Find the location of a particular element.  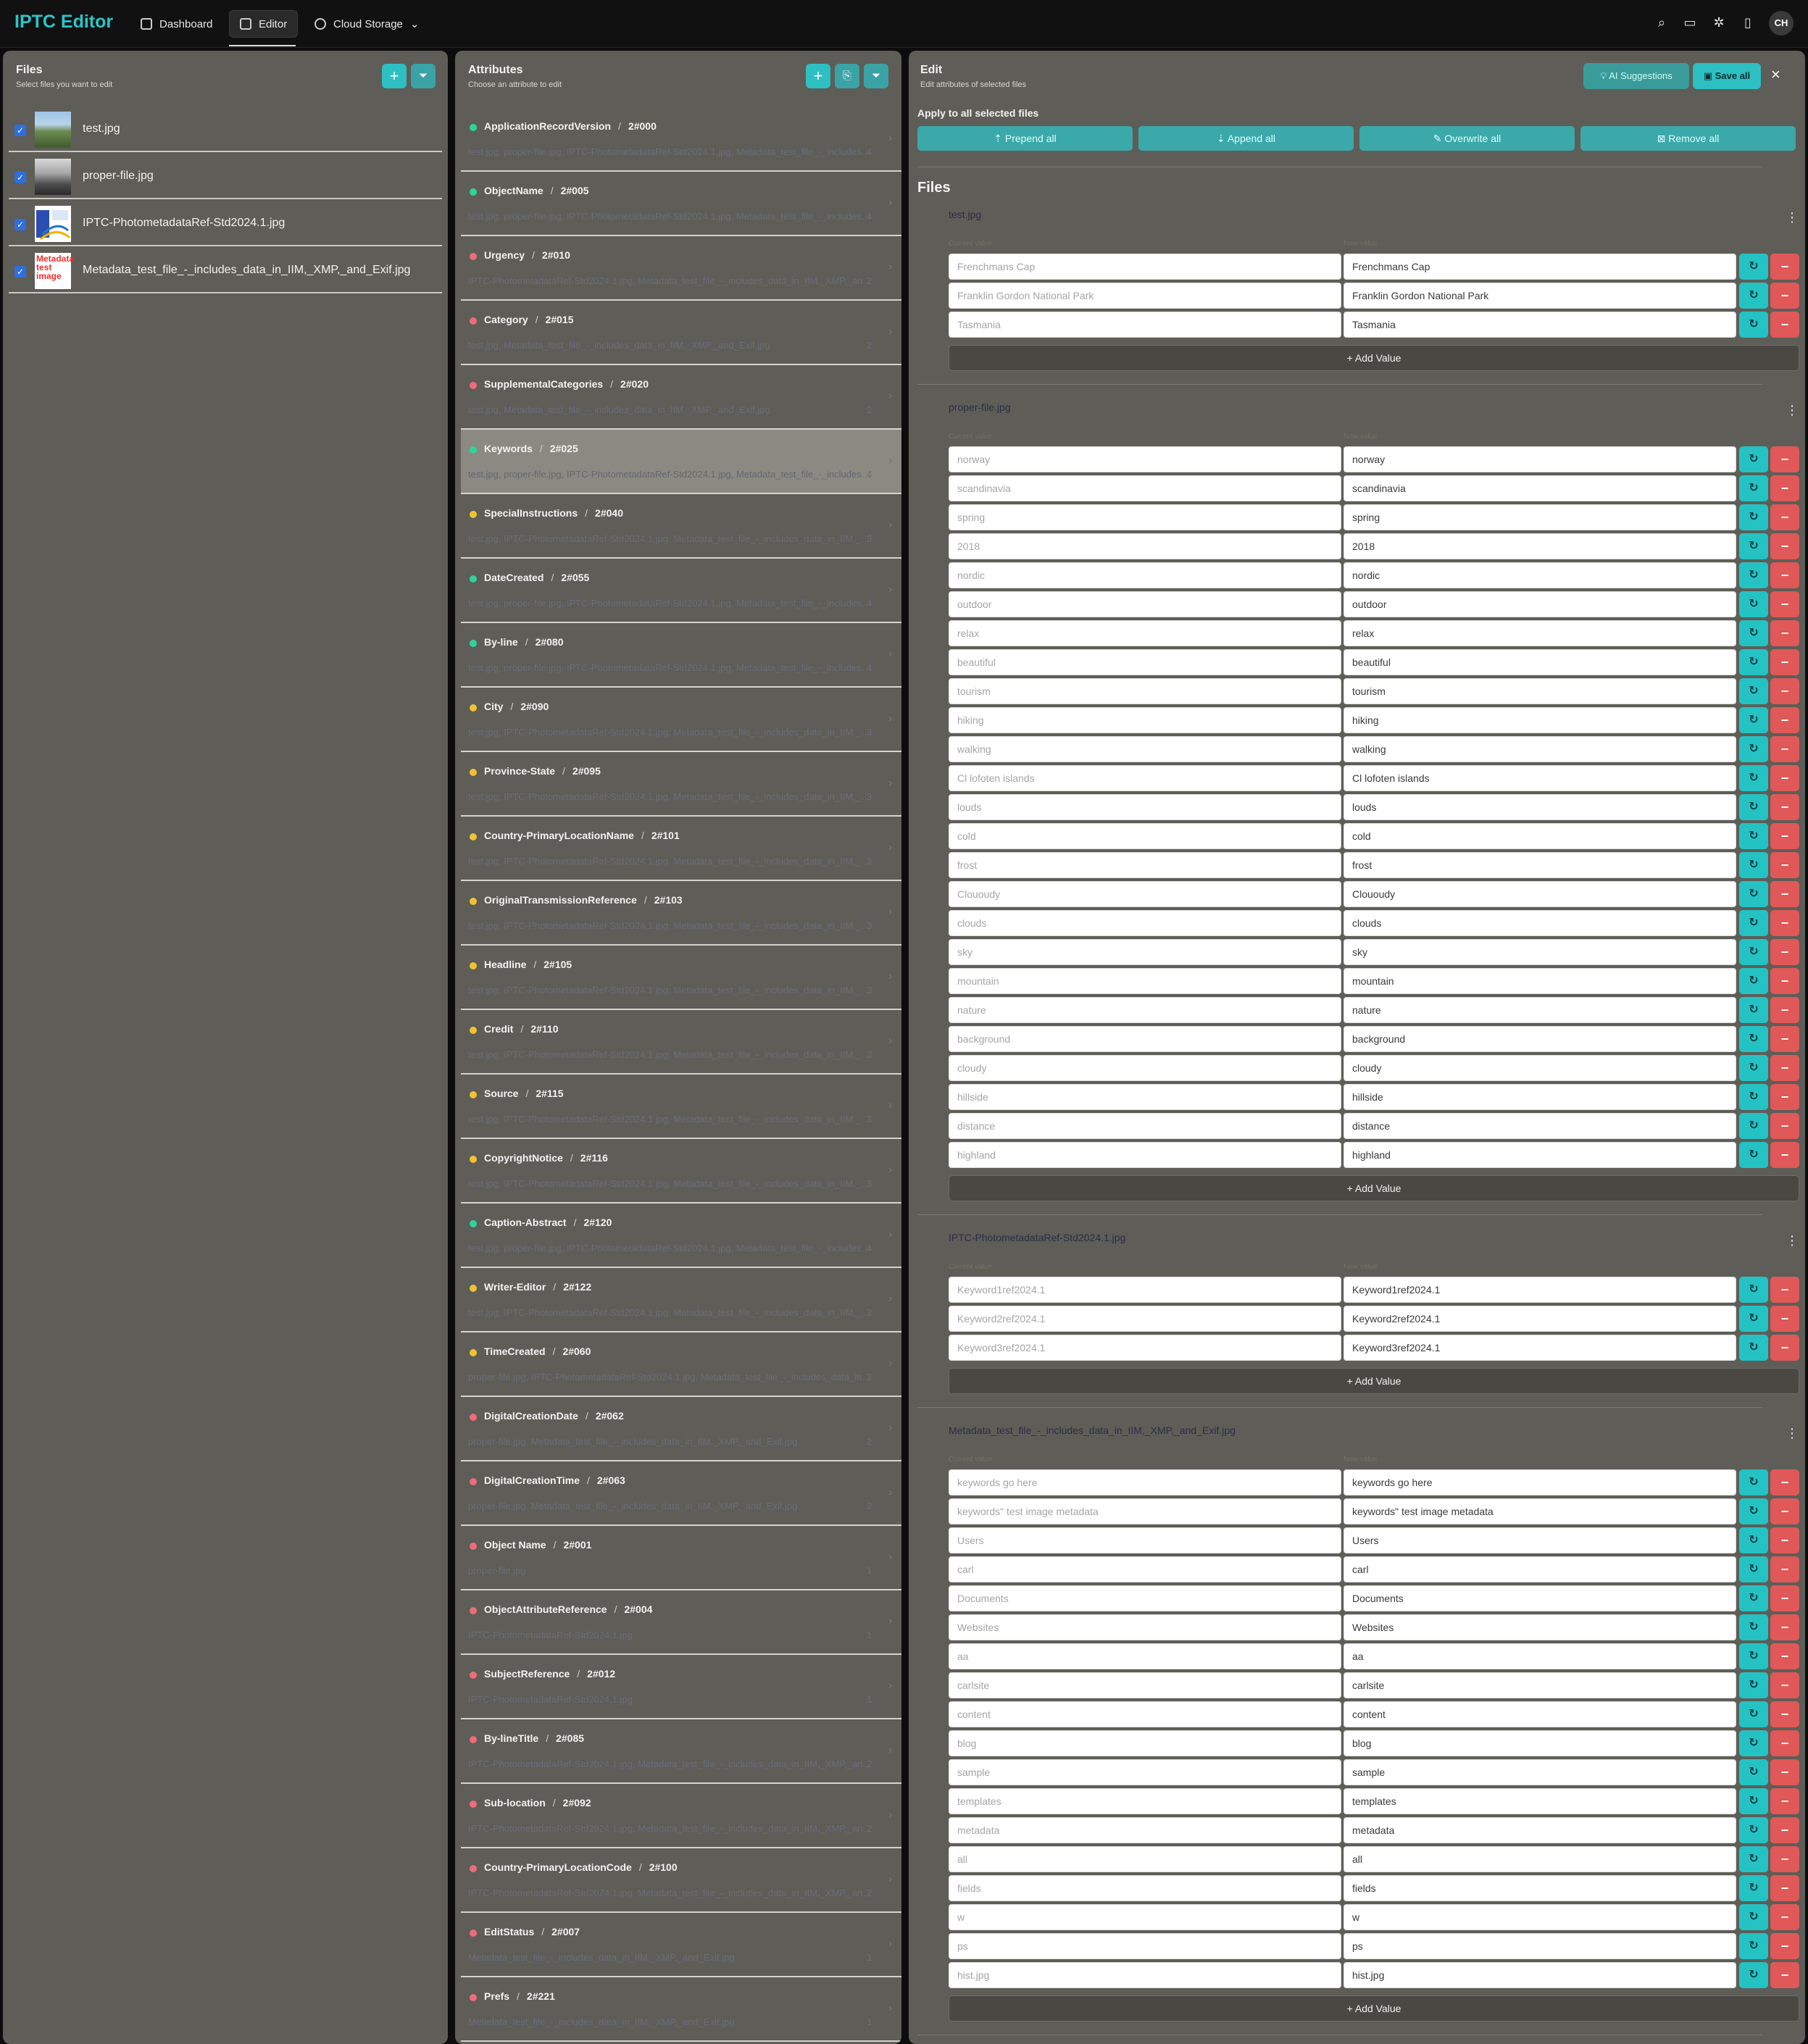

new-value-input: walking is located at coordinates (1539, 749).